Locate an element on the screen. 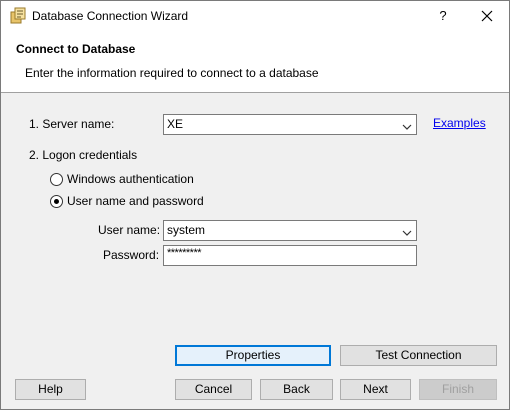 The image size is (510, 410). server-name-label: 1. Server name: is located at coordinates (72, 124).